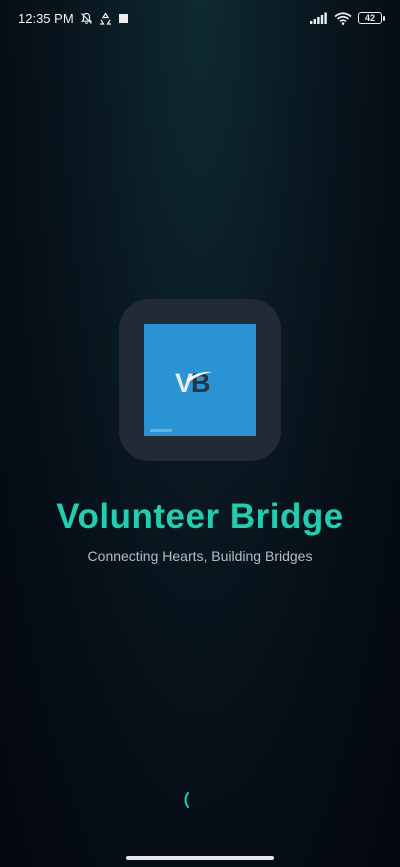 Image resolution: width=400 pixels, height=867 pixels. What do you see at coordinates (199, 376) in the screenshot?
I see `logo-swoosh-icon` at bounding box center [199, 376].